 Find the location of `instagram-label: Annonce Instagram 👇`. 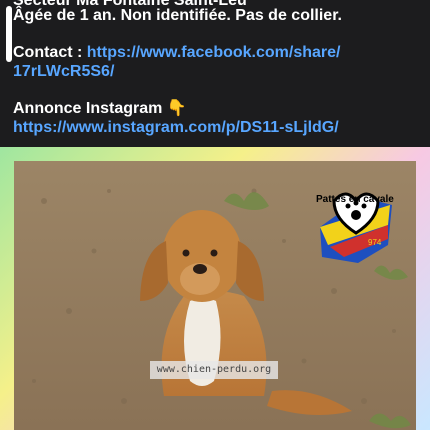

instagram-label: Annonce Instagram 👇 is located at coordinates (100, 108).